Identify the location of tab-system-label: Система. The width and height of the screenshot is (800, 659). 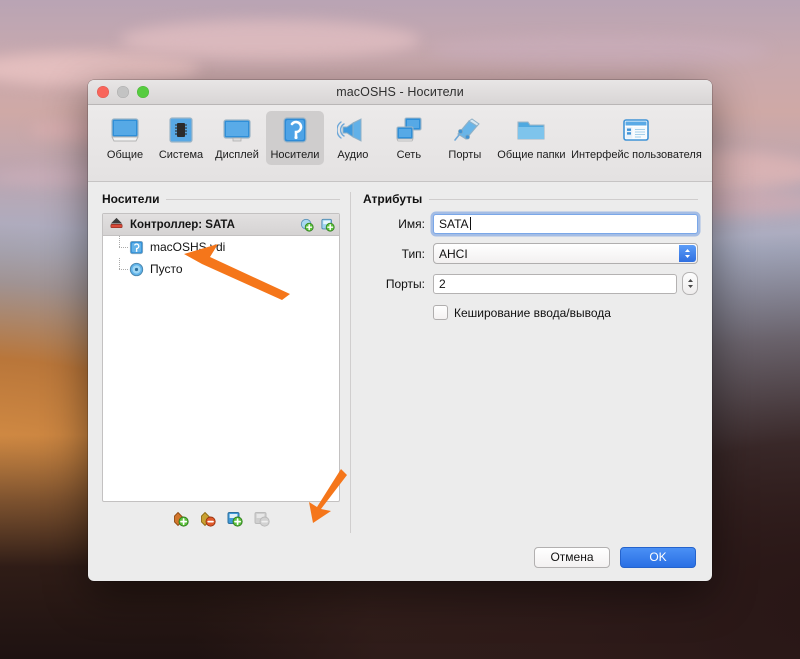
(181, 155).